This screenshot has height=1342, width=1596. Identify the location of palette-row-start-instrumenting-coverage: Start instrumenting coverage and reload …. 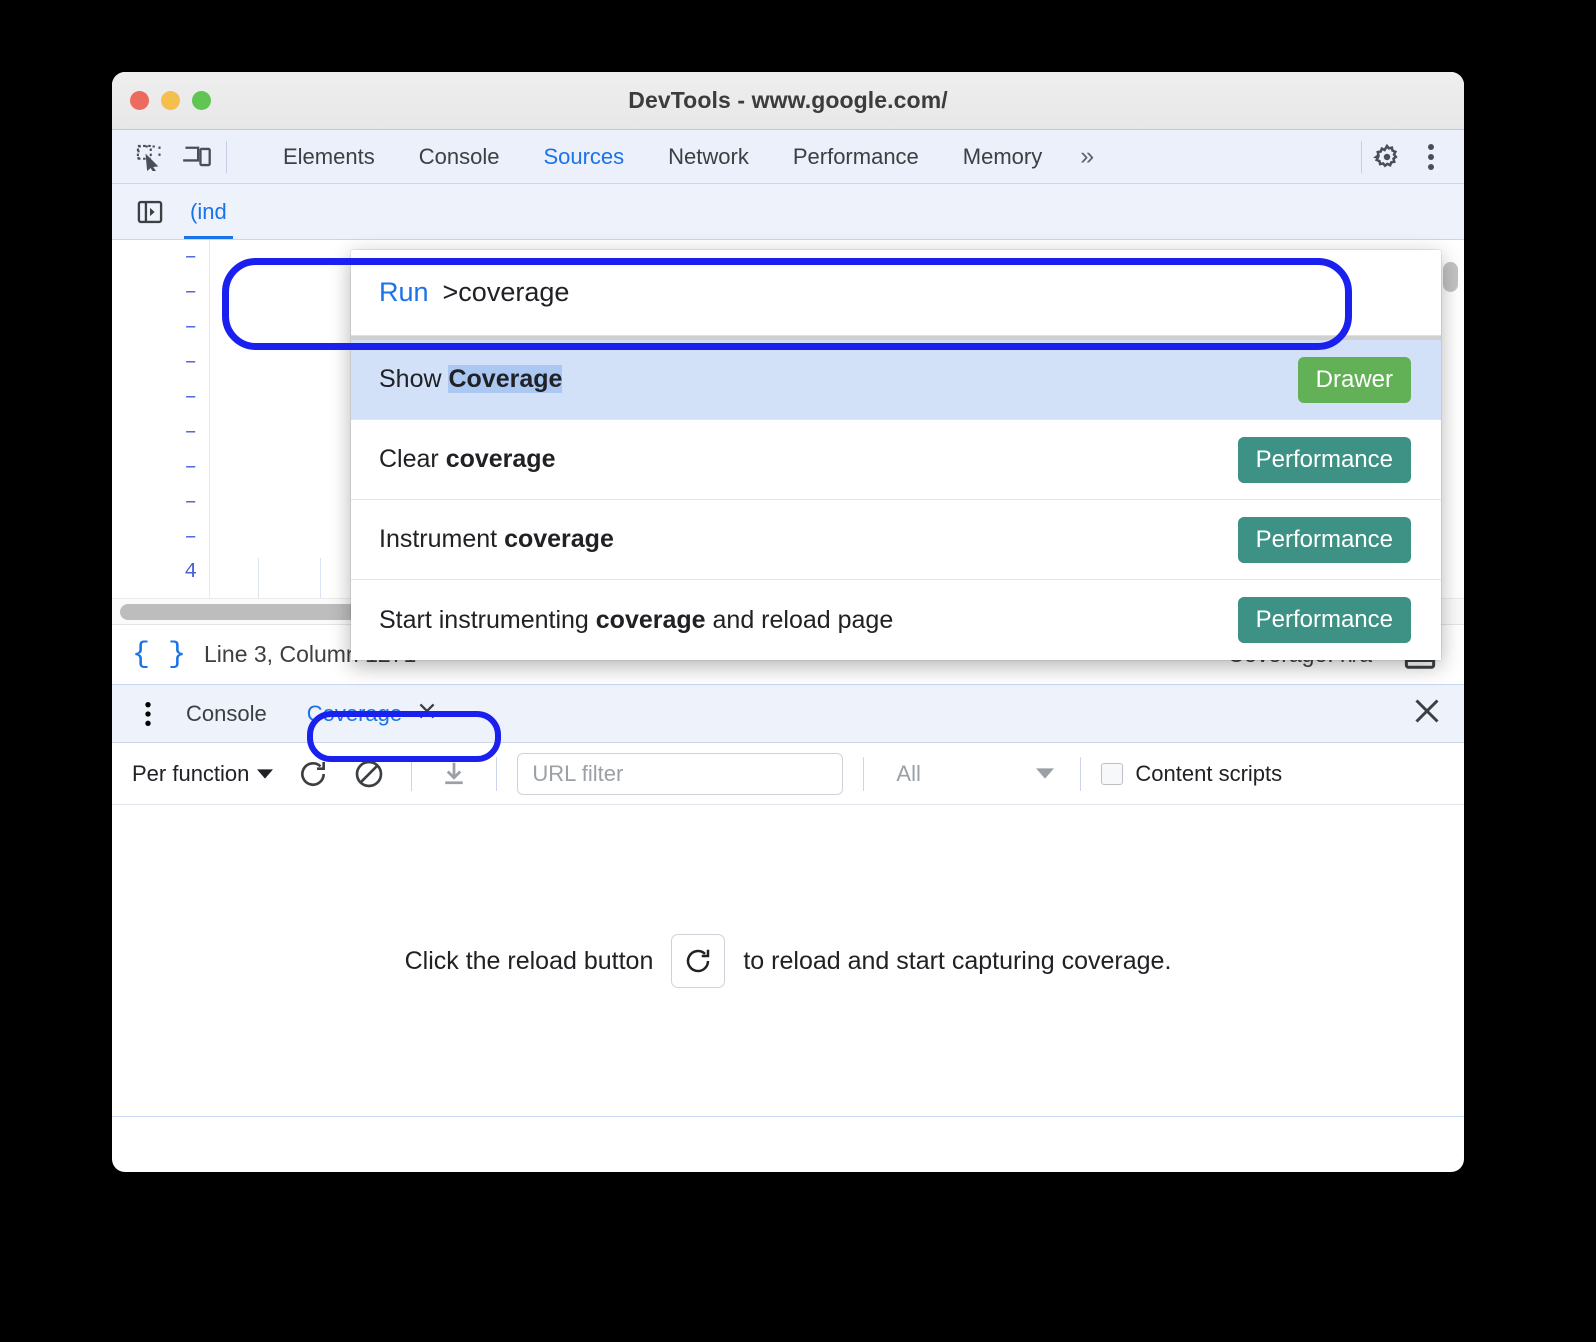
(896, 620).